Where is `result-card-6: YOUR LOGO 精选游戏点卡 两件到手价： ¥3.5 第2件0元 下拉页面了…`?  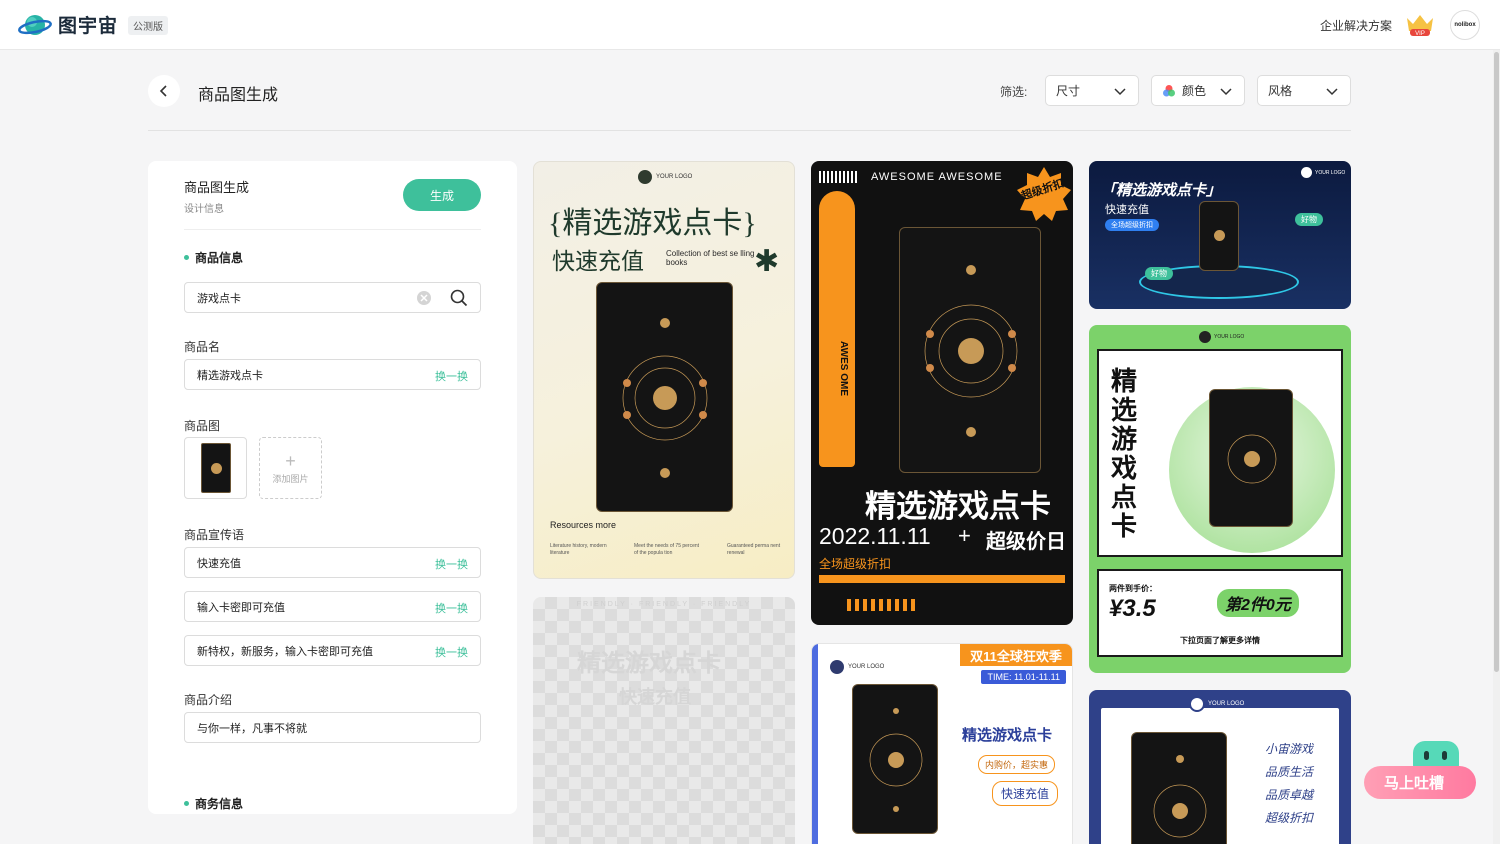
result-card-6: YOUR LOGO 精选游戏点卡 两件到手价： ¥3.5 第2件0元 下拉页面了… is located at coordinates (1220, 499).